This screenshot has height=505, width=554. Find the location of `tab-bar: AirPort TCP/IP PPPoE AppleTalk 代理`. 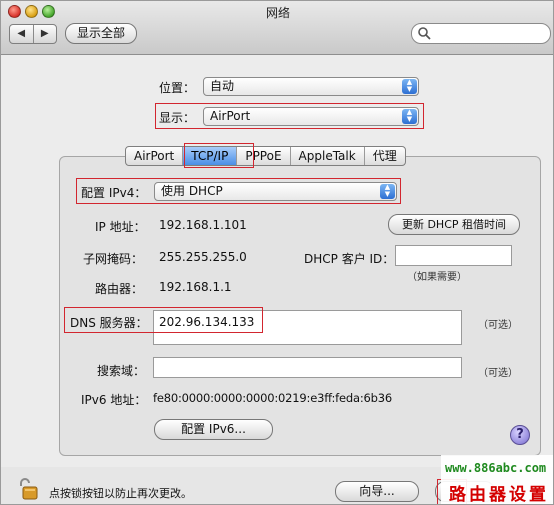

tab-bar: AirPort TCP/IP PPPoE AppleTalk 代理 is located at coordinates (265, 156).